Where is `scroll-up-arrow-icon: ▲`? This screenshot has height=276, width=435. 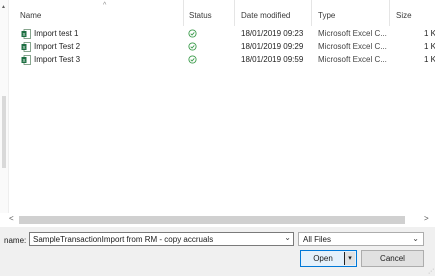 scroll-up-arrow-icon: ▲ is located at coordinates (3, 7).